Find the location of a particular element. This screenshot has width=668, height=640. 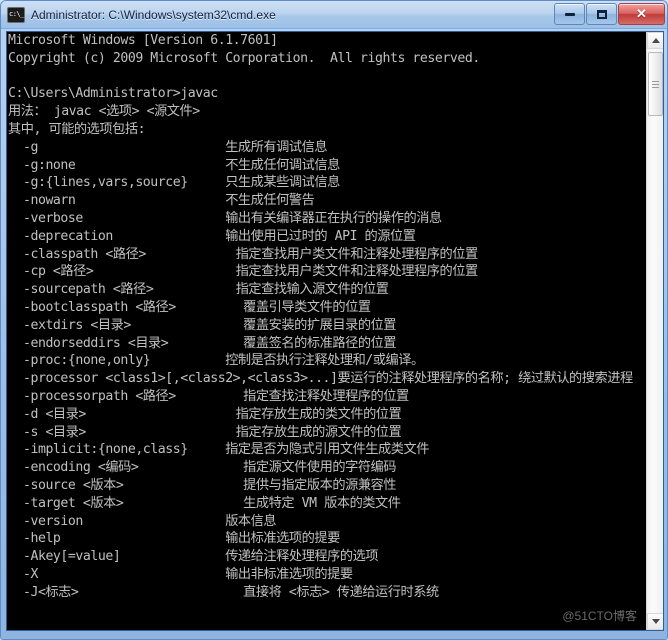

window-controls: ✕ is located at coordinates (609, 14).